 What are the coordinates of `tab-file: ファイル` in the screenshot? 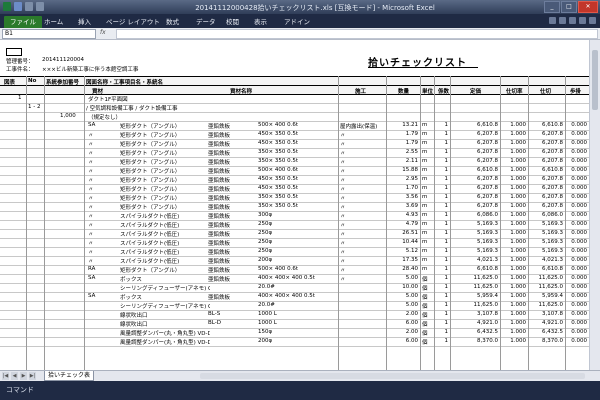 It's located at (23, 22).